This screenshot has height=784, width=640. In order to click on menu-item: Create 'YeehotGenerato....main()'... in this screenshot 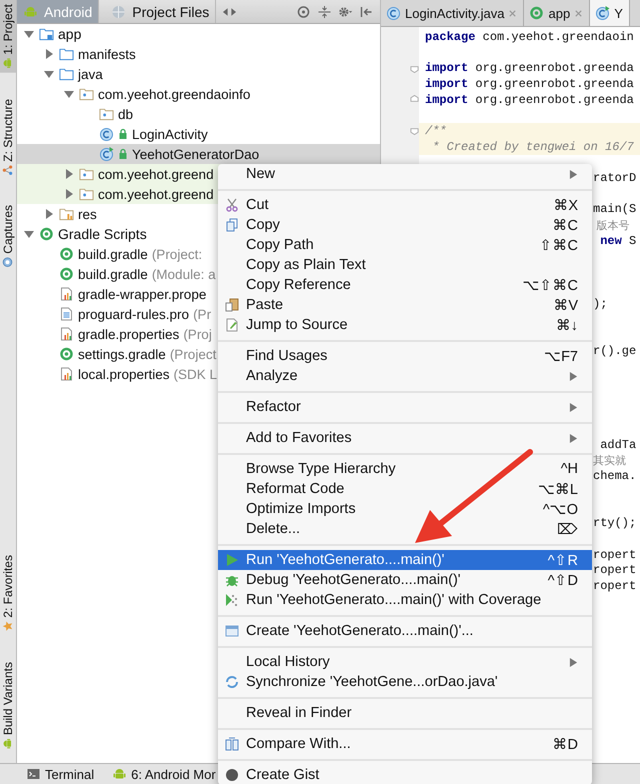, I will do `click(405, 631)`.